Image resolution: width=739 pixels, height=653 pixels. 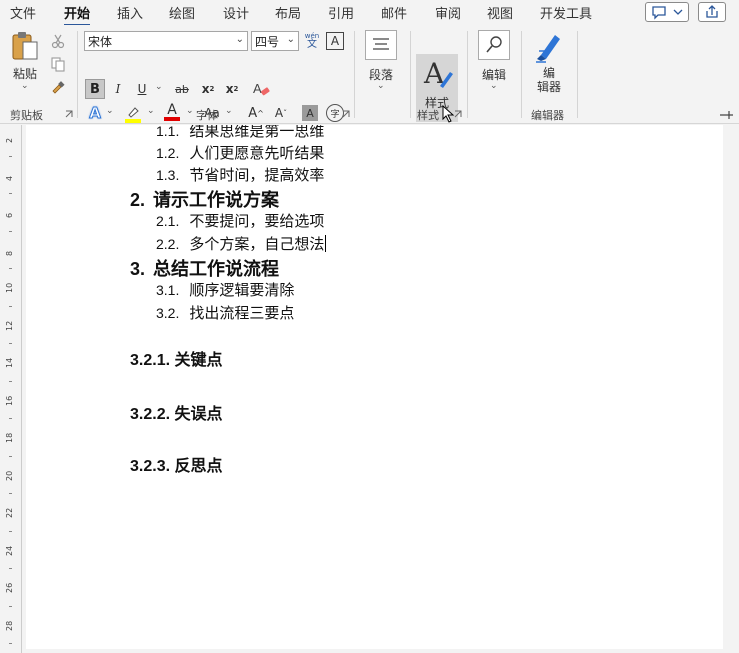 What do you see at coordinates (236, 12) in the screenshot?
I see `tab-design: 设计` at bounding box center [236, 12].